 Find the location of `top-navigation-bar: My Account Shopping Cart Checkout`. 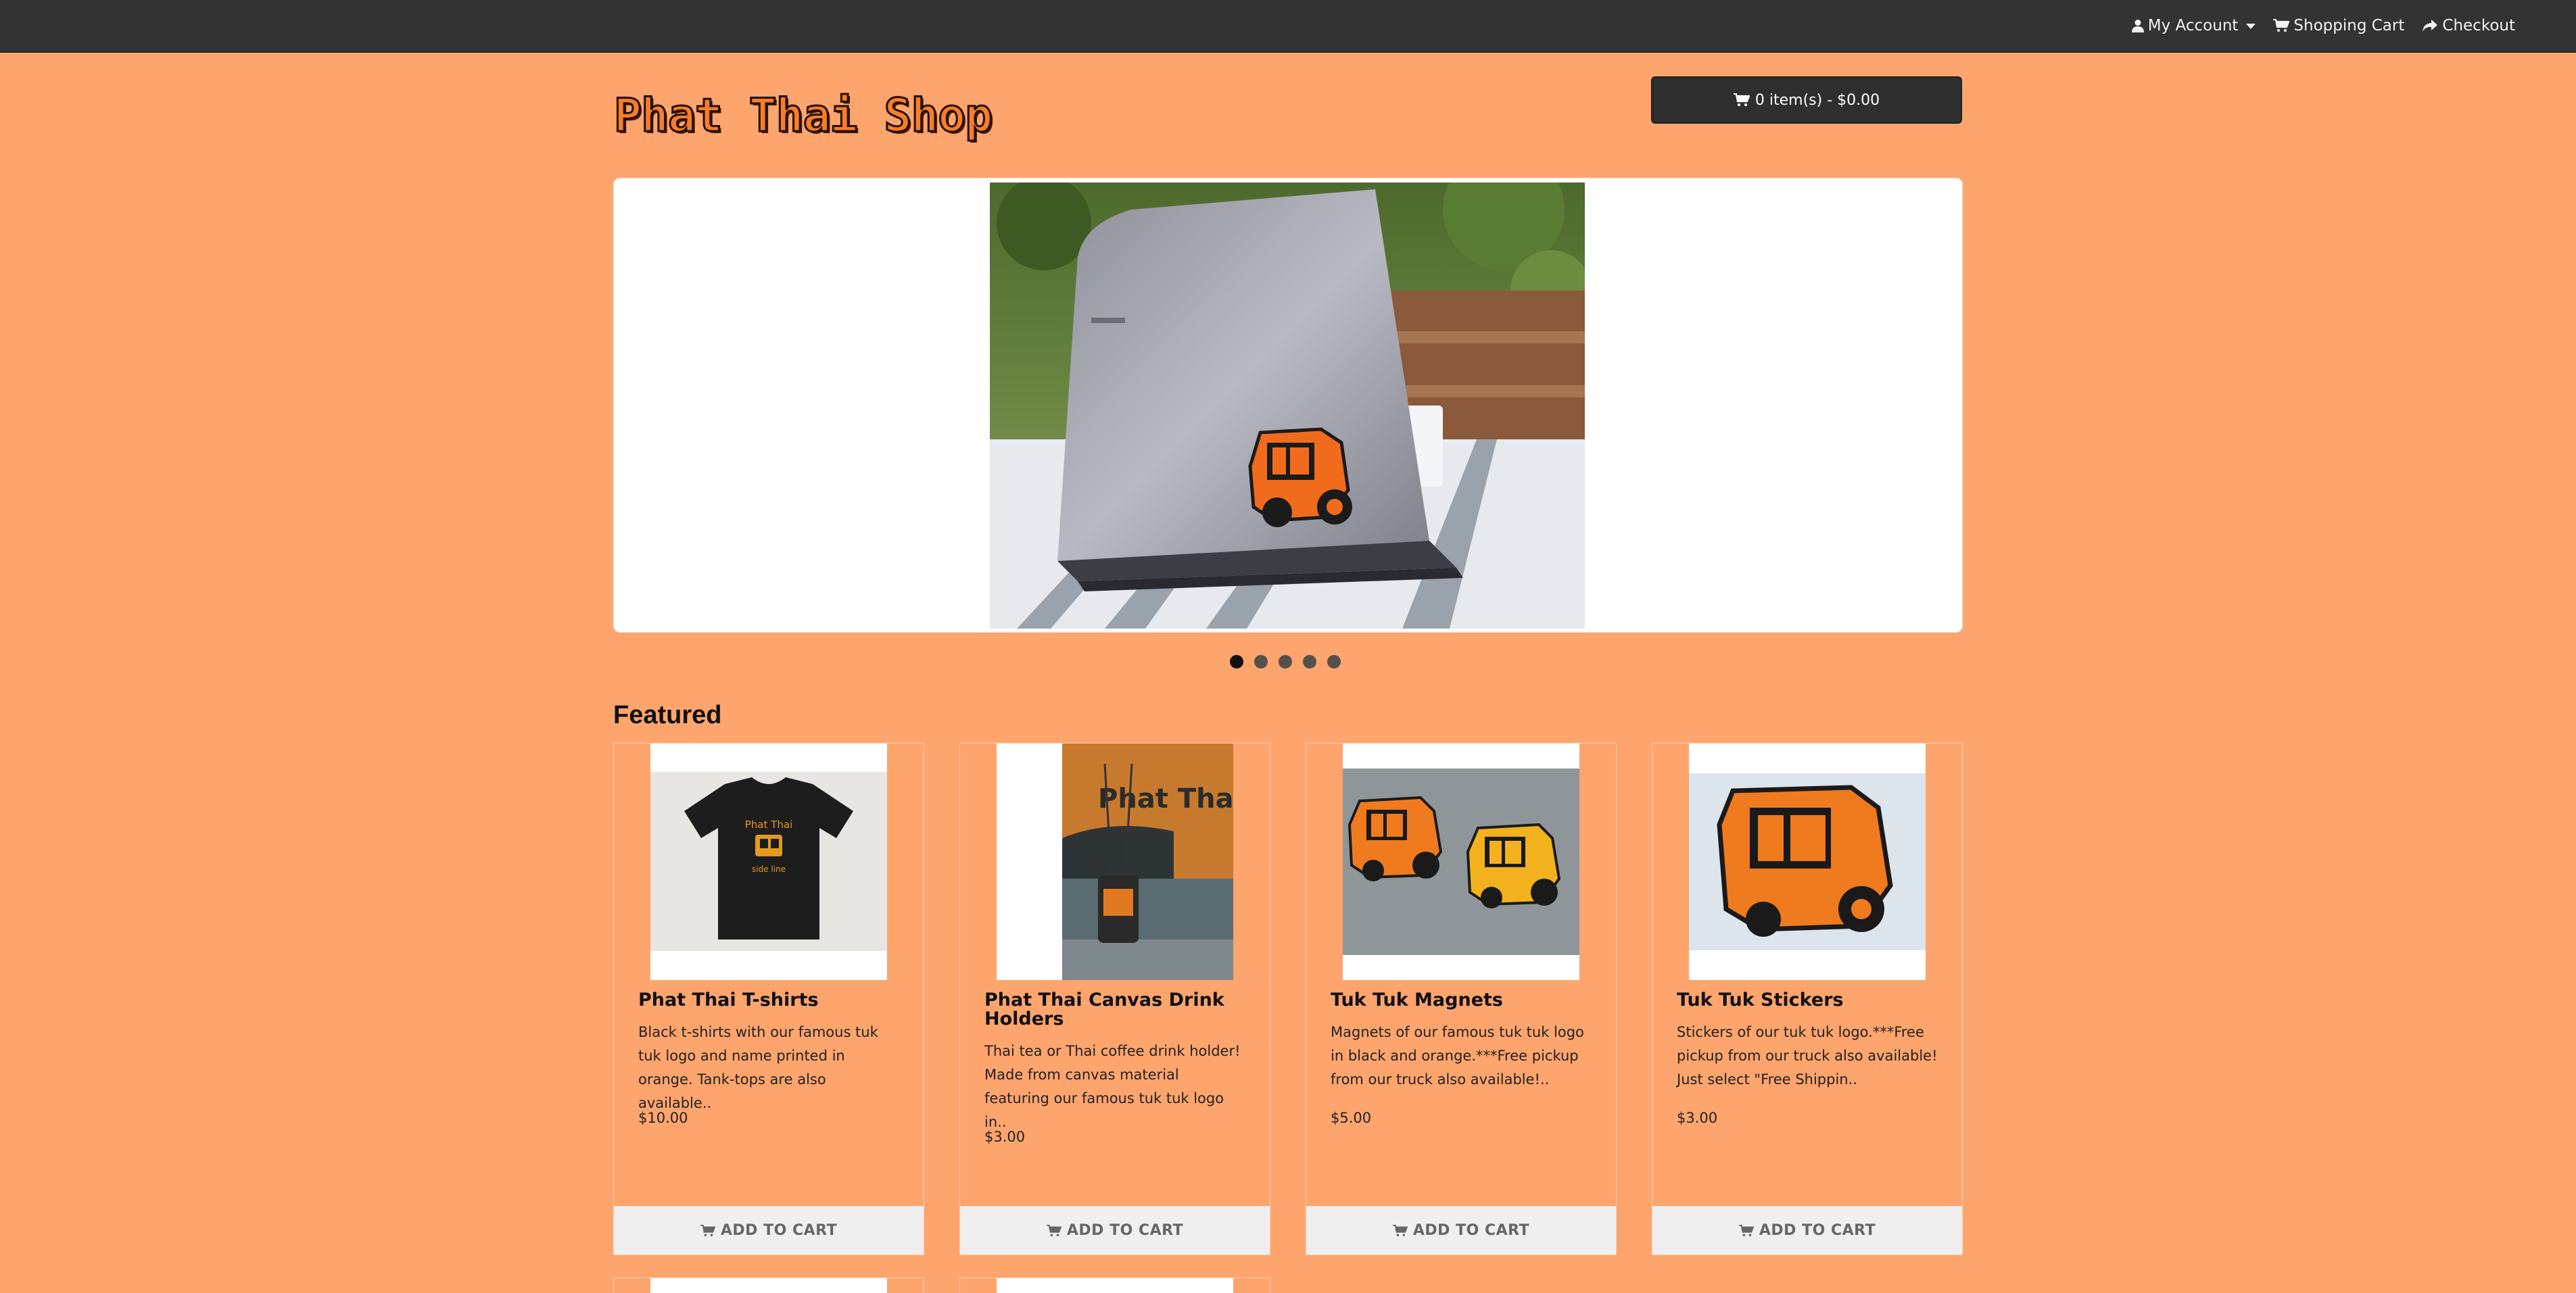

top-navigation-bar: My Account Shopping Cart Checkout is located at coordinates (1288, 26).